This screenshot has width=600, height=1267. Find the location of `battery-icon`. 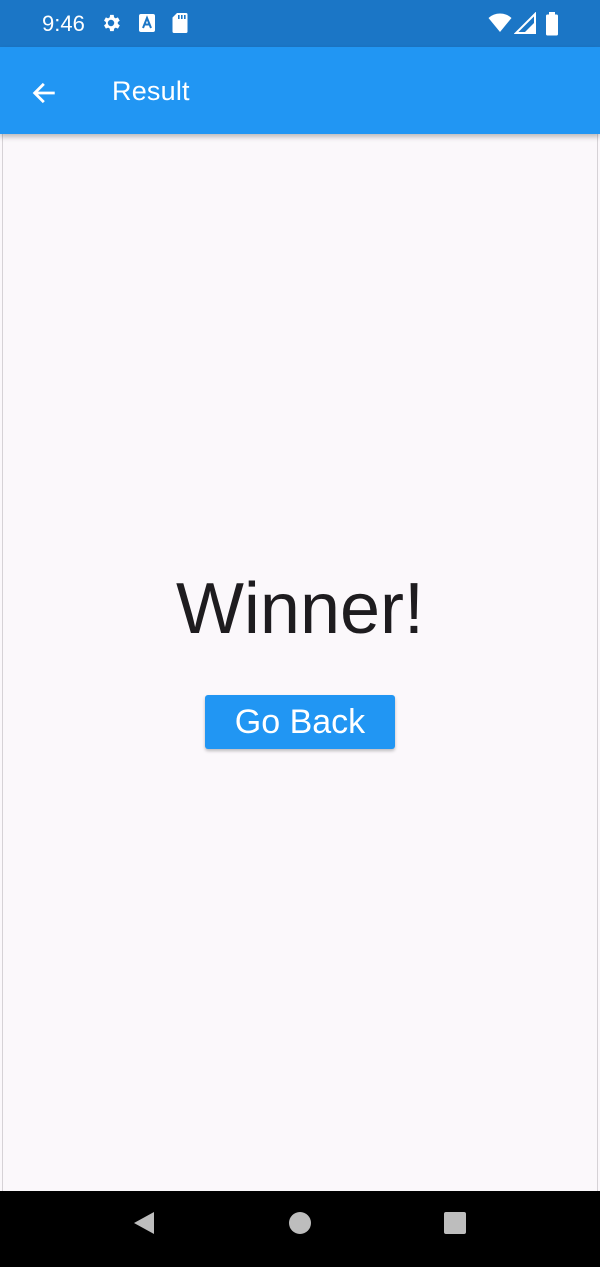

battery-icon is located at coordinates (552, 24).